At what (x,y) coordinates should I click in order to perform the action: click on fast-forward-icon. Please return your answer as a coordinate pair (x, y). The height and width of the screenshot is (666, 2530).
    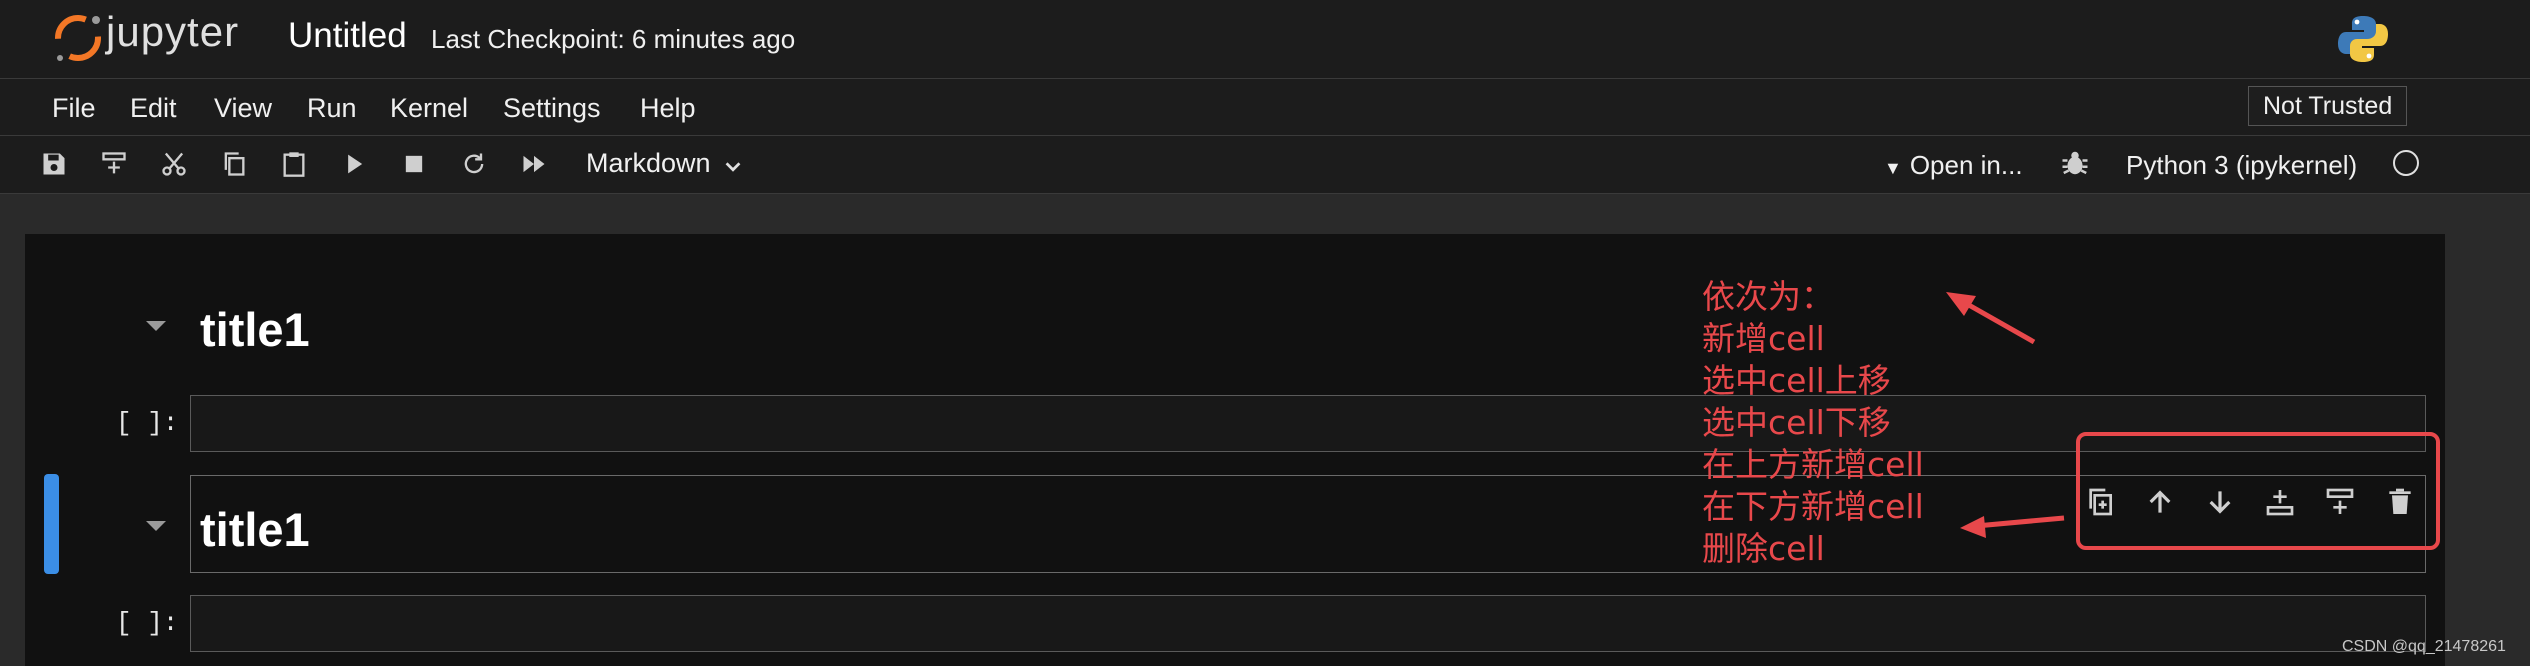
    Looking at the image, I should click on (534, 164).